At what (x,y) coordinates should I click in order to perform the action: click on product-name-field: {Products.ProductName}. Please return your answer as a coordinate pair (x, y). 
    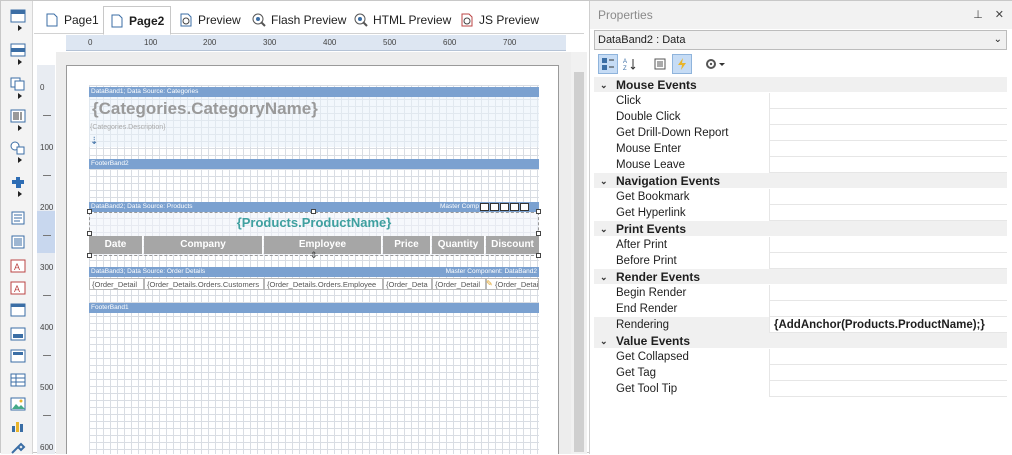
    Looking at the image, I should click on (314, 222).